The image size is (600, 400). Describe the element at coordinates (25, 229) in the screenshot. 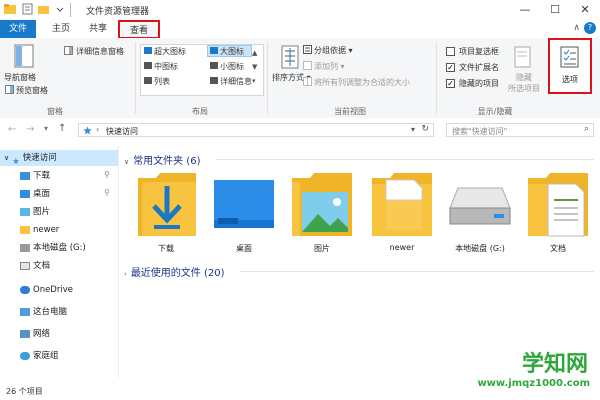

I see `folder-icon` at that location.